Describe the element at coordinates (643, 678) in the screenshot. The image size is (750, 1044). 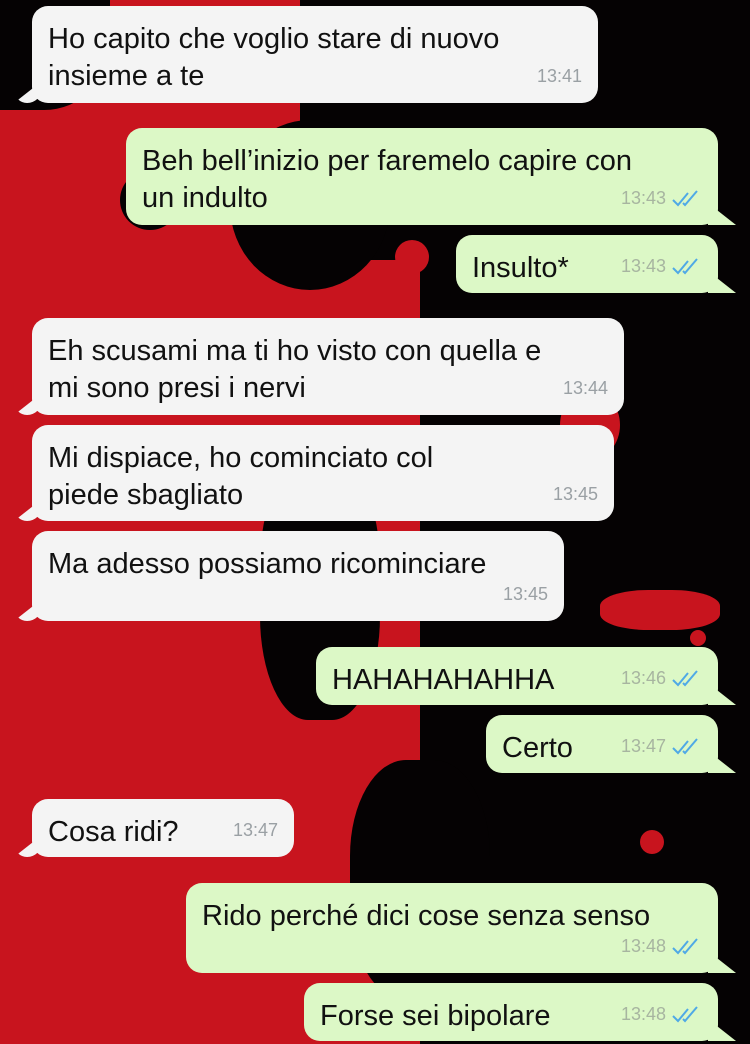
I see `message-time: 13:46` at that location.